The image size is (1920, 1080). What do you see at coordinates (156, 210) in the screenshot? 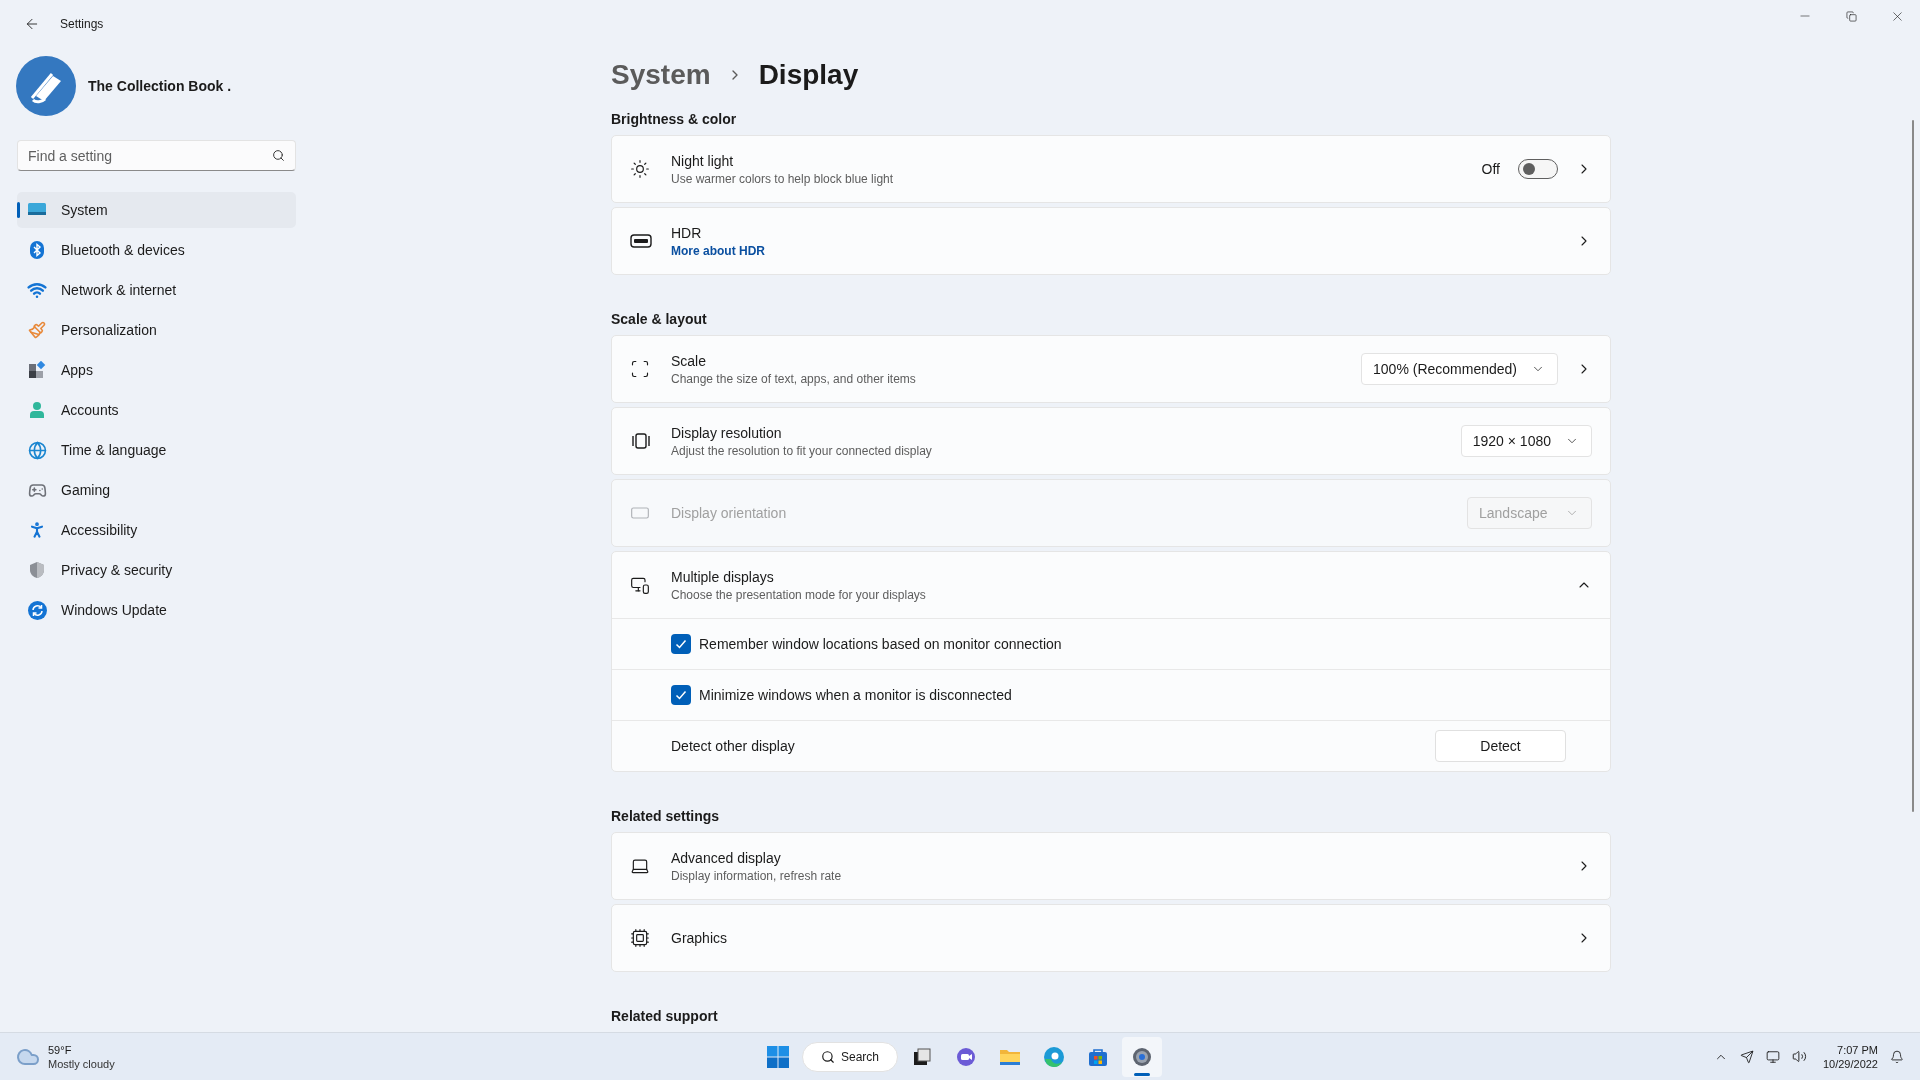
I see `nav-item: System` at bounding box center [156, 210].